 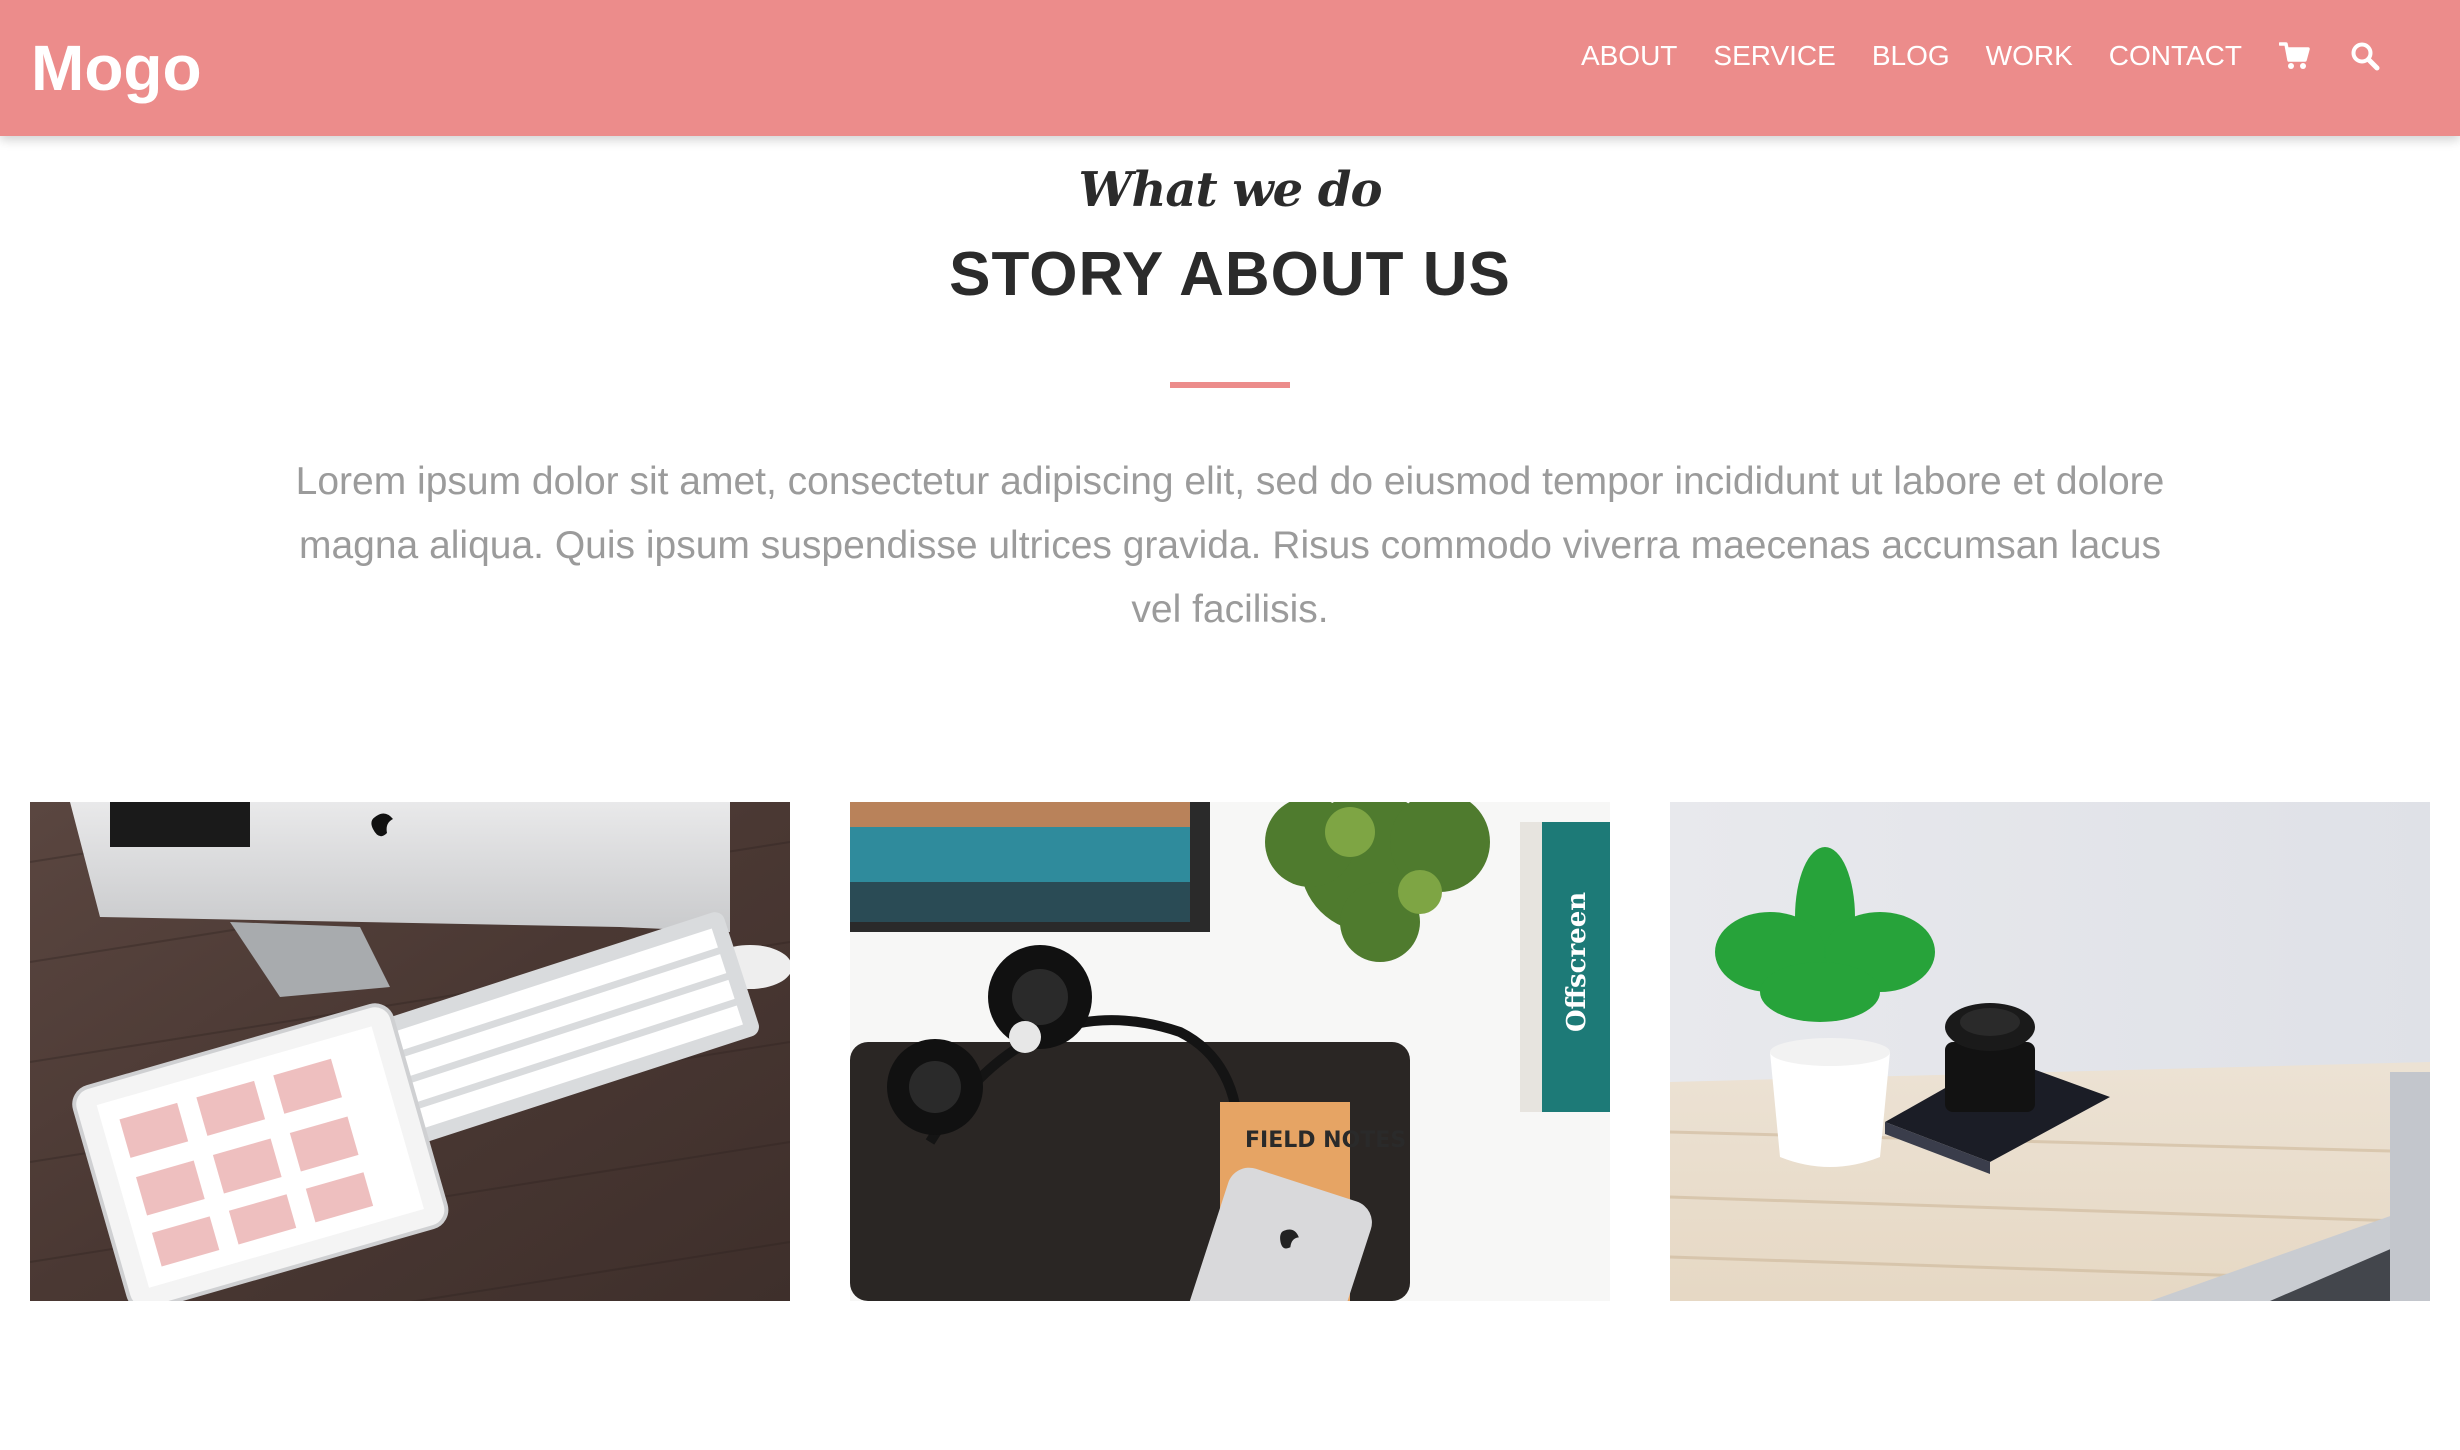 What do you see at coordinates (1230, 1051) in the screenshot?
I see `photo-headphones-flatlay: Offscreen FIELD NOTES` at bounding box center [1230, 1051].